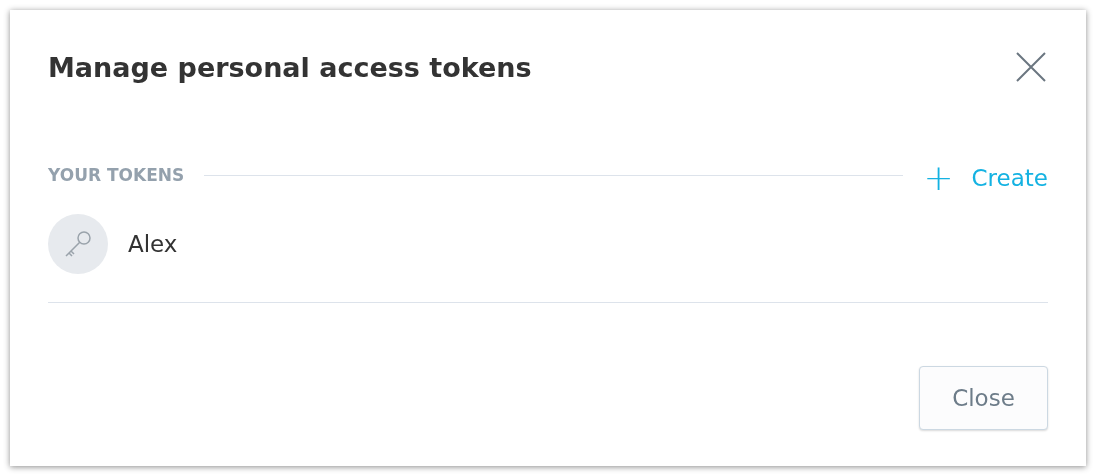 Image resolution: width=1096 pixels, height=476 pixels. I want to click on create-button: + Create, so click(985, 178).